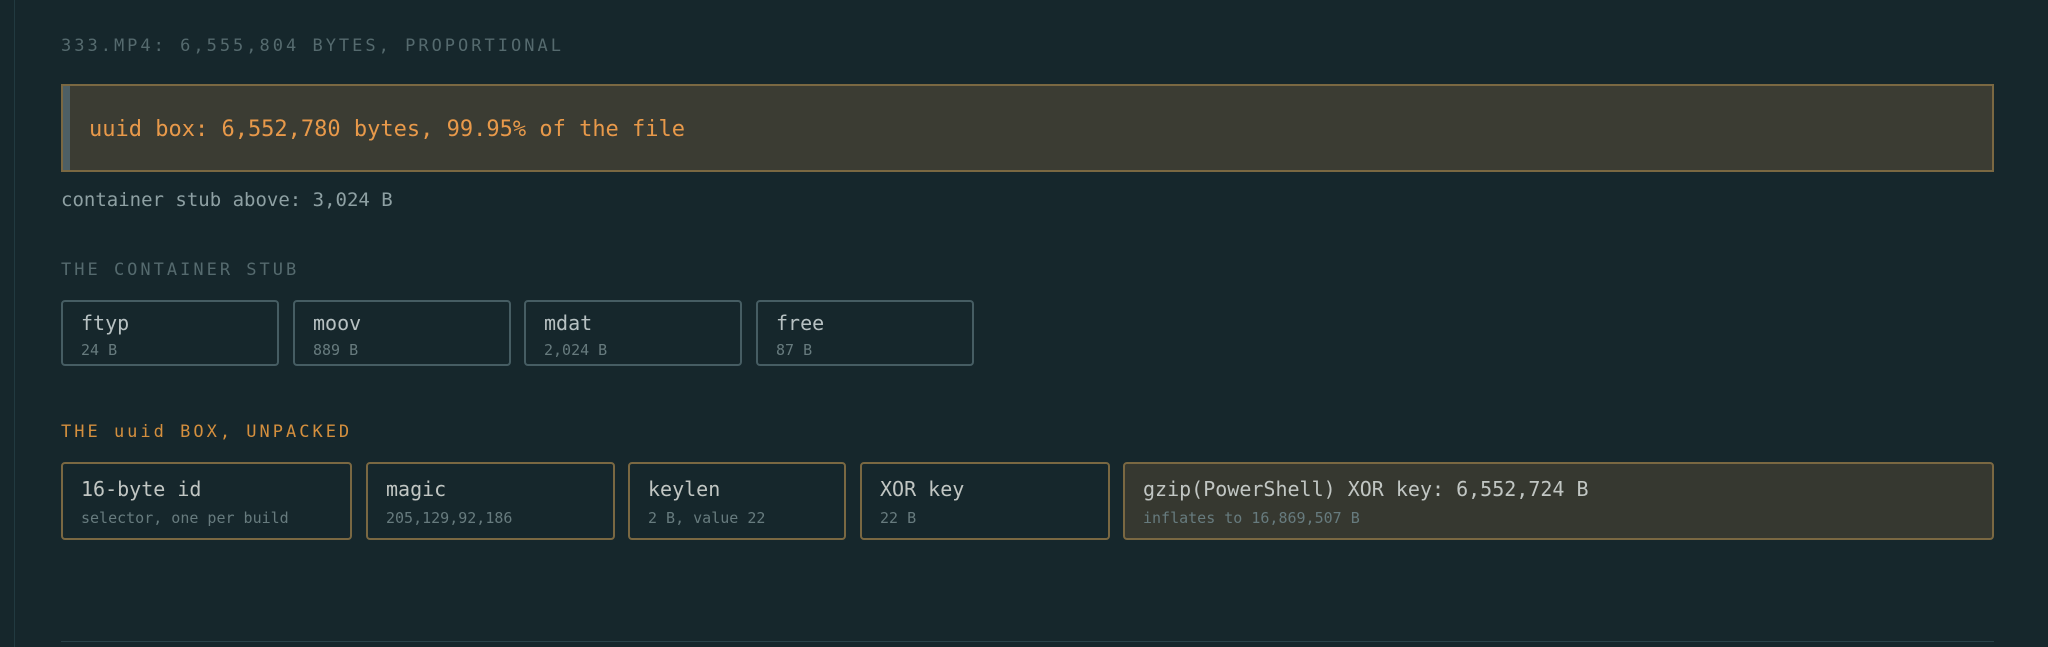 The height and width of the screenshot is (647, 2048). What do you see at coordinates (141, 489) in the screenshot?
I see `field-name: 16-byte id` at bounding box center [141, 489].